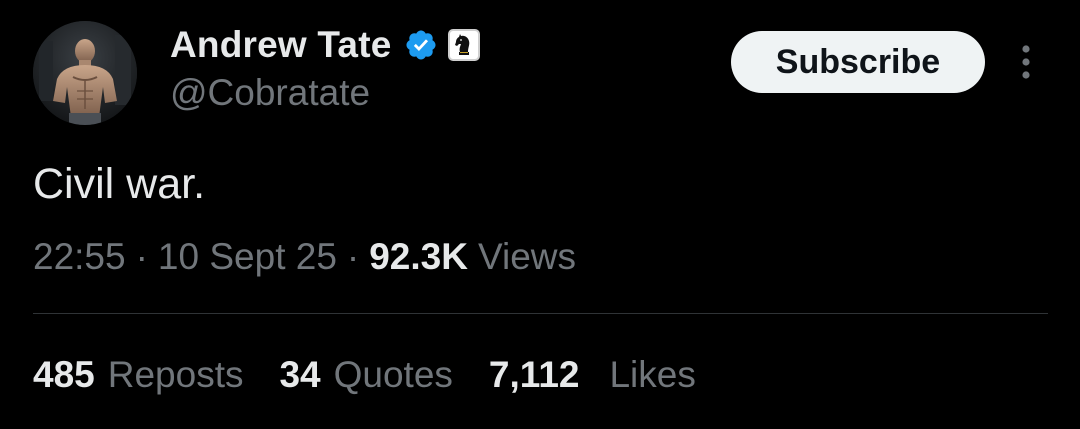  I want to click on views-count: 92.3K, so click(418, 256).